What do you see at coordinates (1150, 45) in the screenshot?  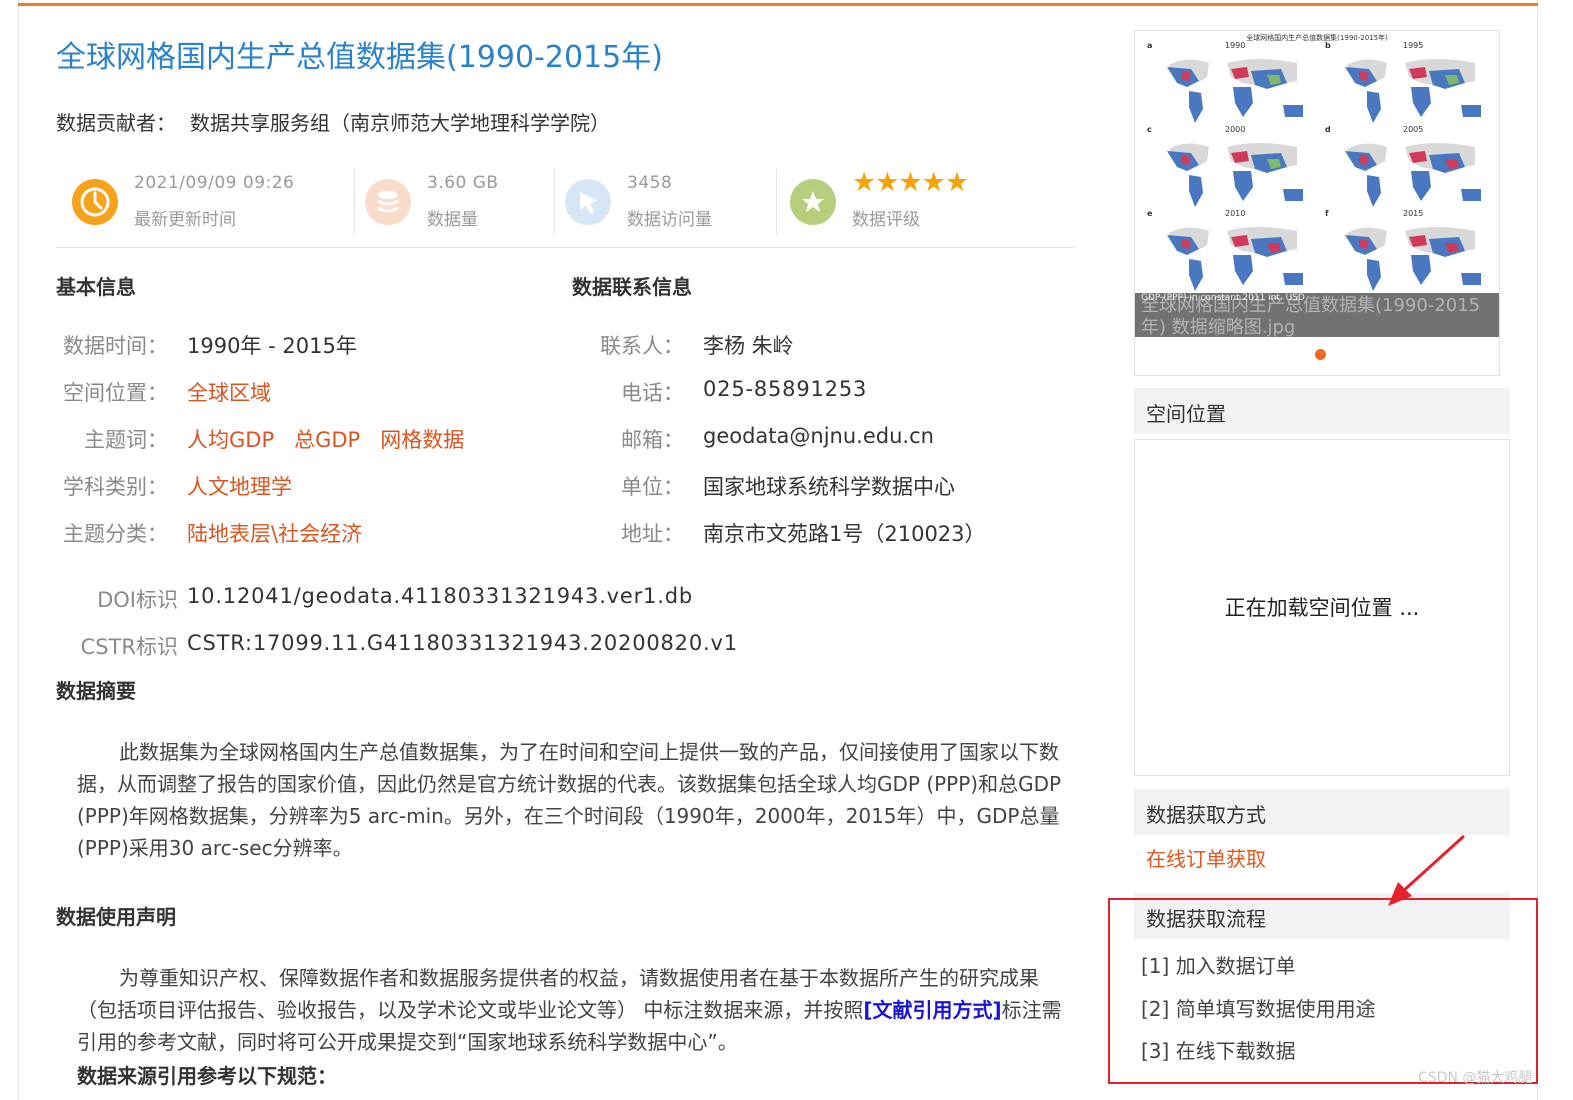 I see `panel-letter: a` at bounding box center [1150, 45].